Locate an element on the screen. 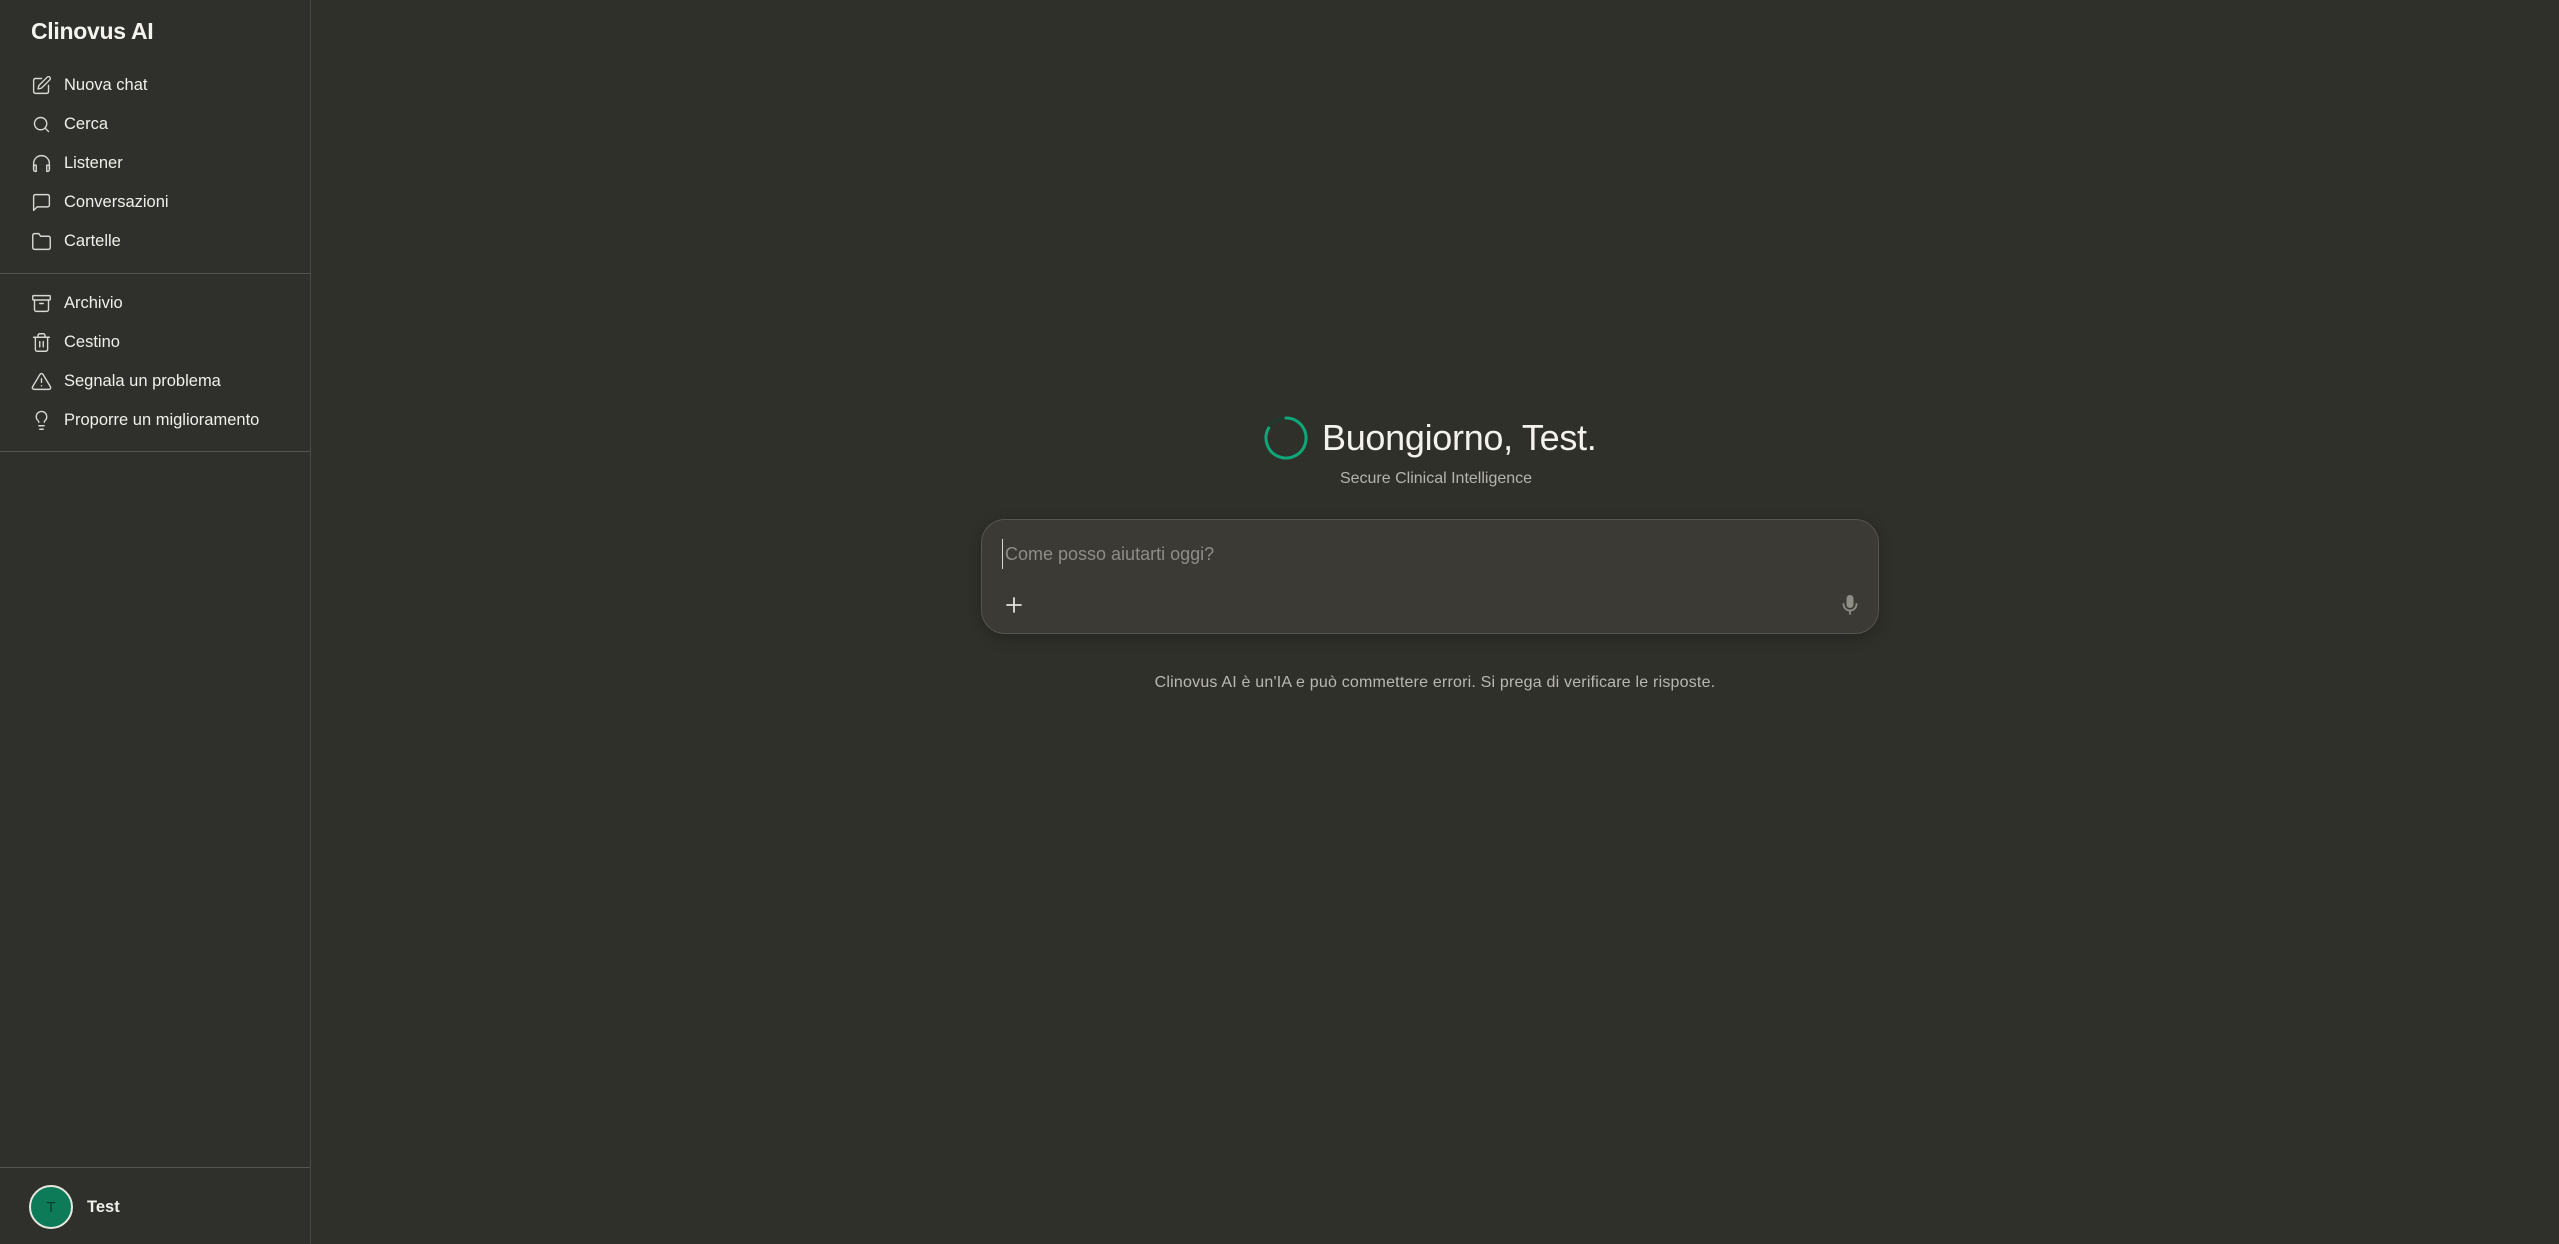 The width and height of the screenshot is (2559, 1244). user-name: Test is located at coordinates (103, 1206).